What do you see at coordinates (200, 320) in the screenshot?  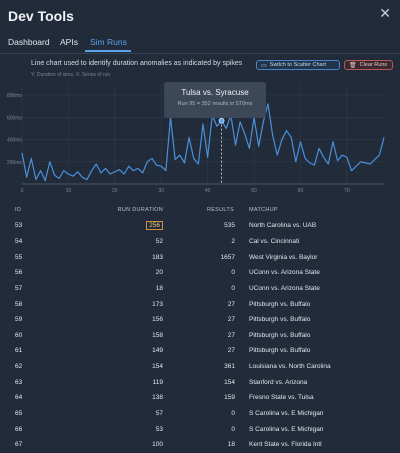 I see `table-row: 59 156 27 Pittsburgh vs. Buffalo` at bounding box center [200, 320].